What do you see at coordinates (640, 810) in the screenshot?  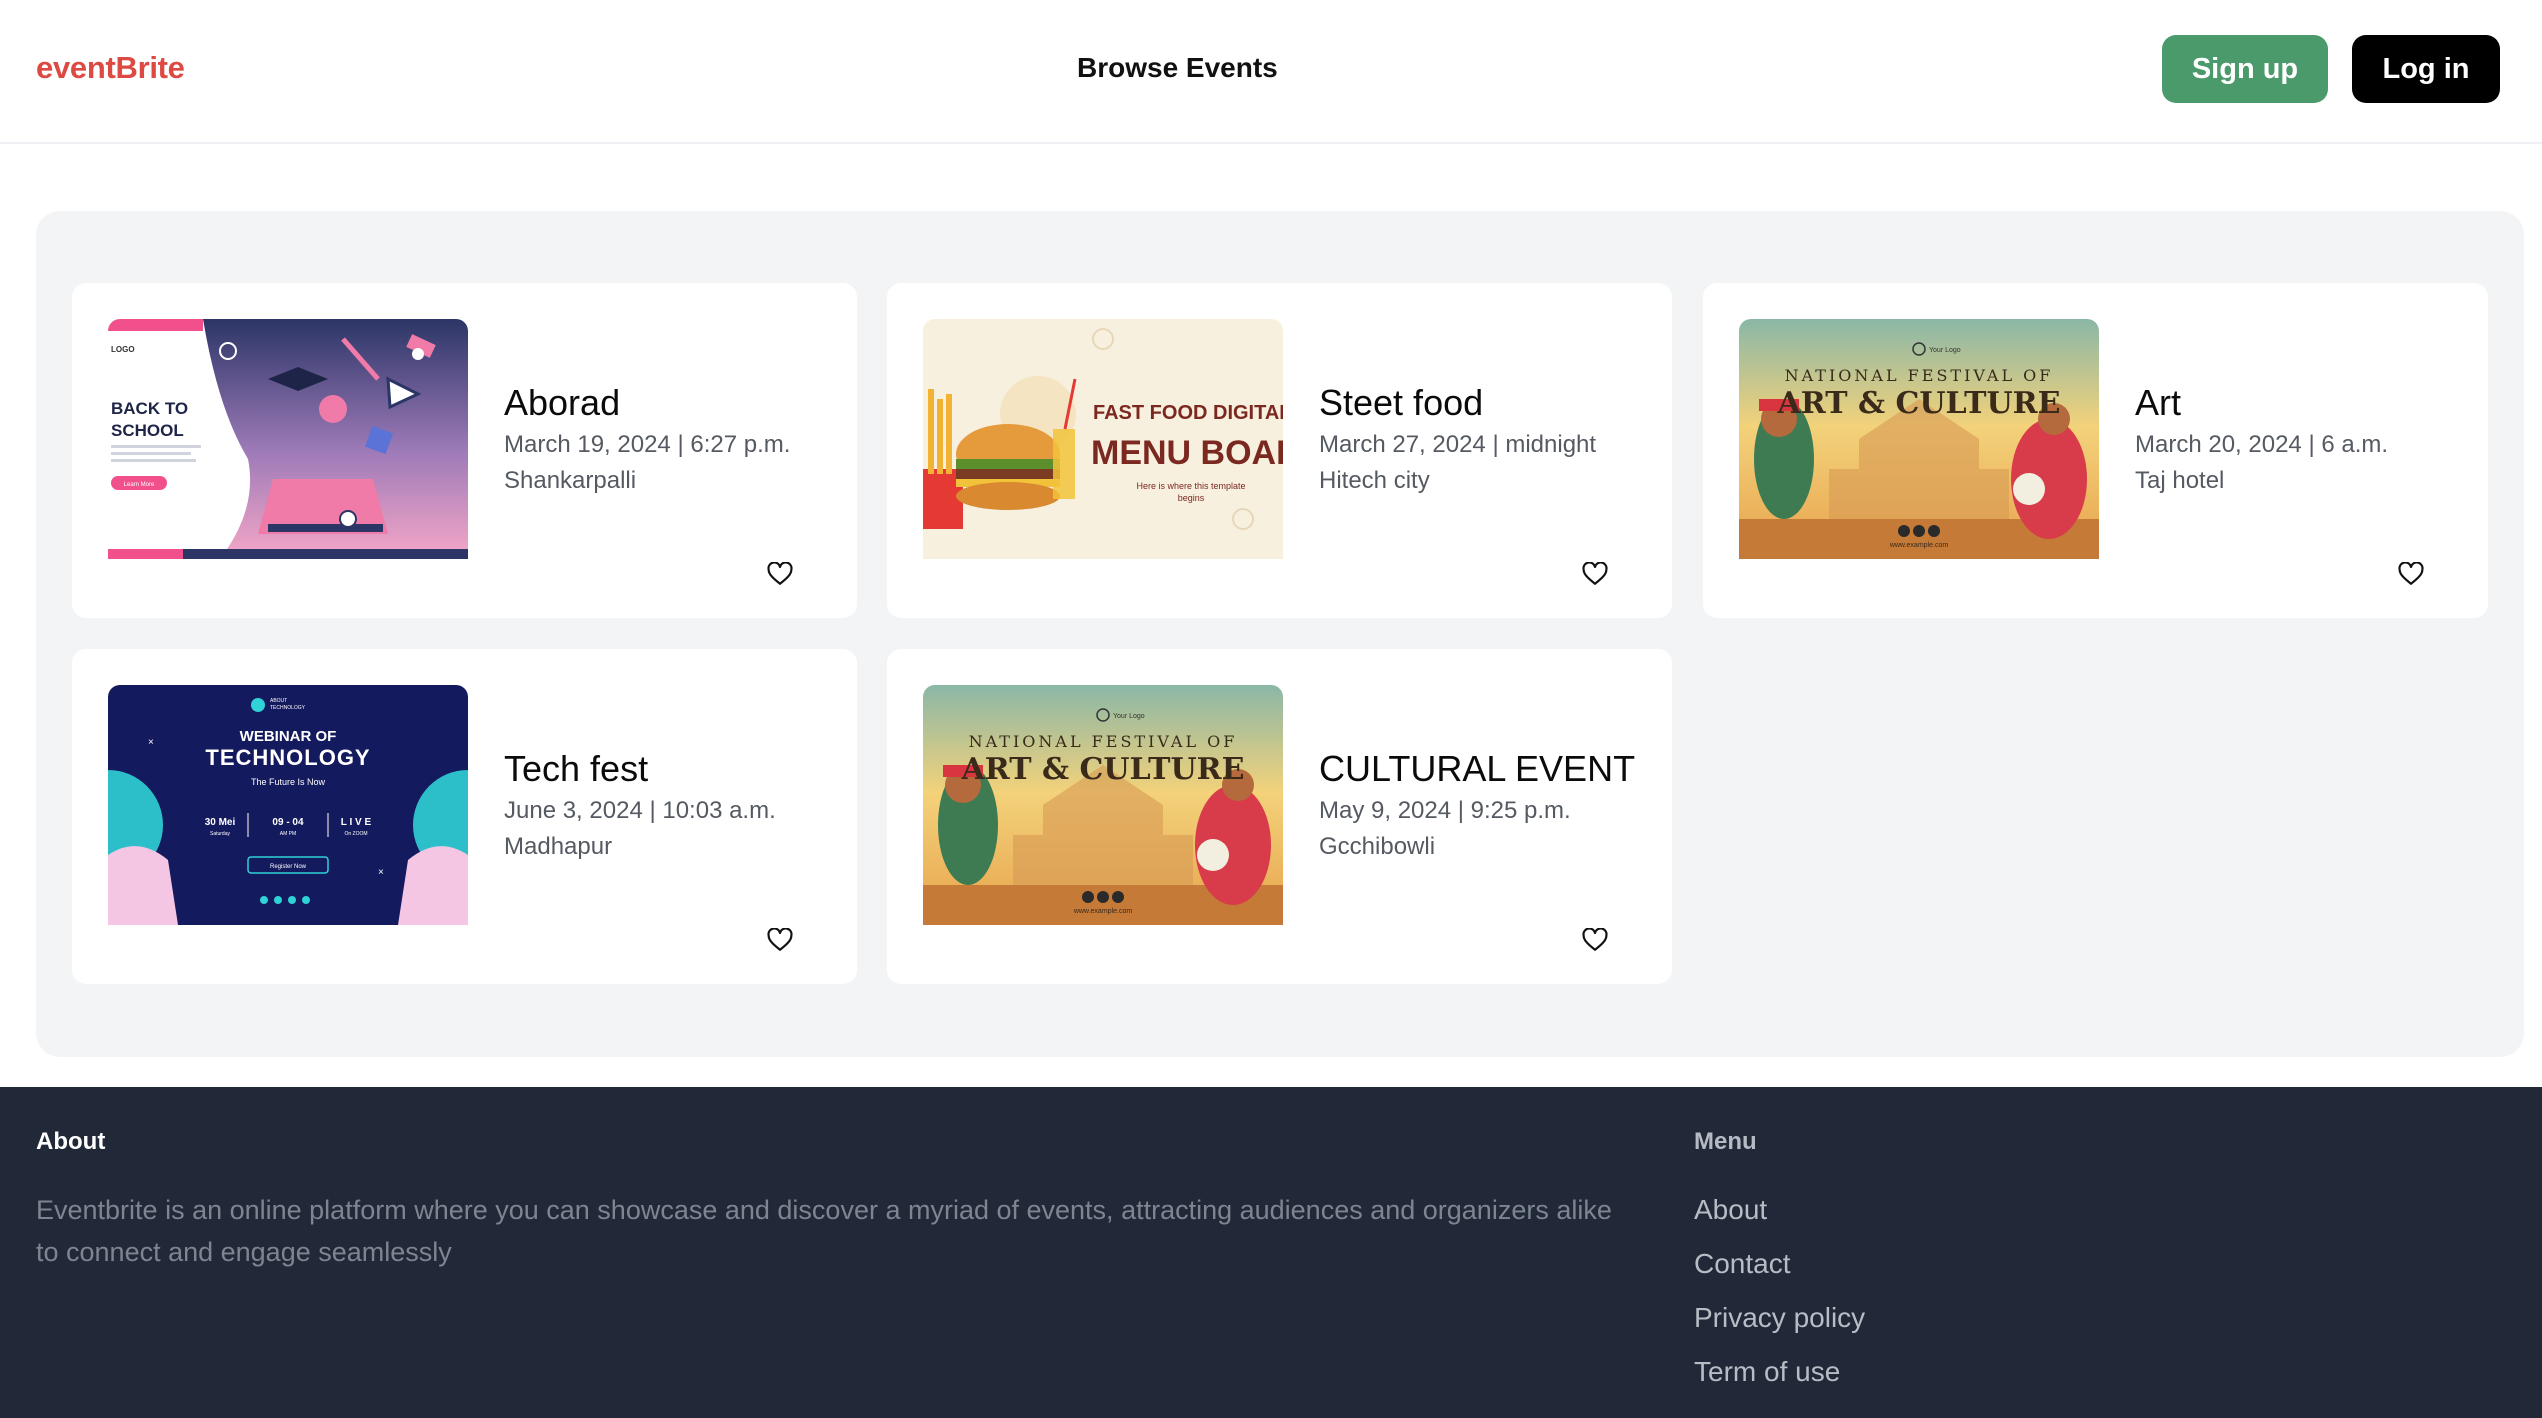 I see `event-date: June 3, 2024 | 10:03 a.m.` at bounding box center [640, 810].